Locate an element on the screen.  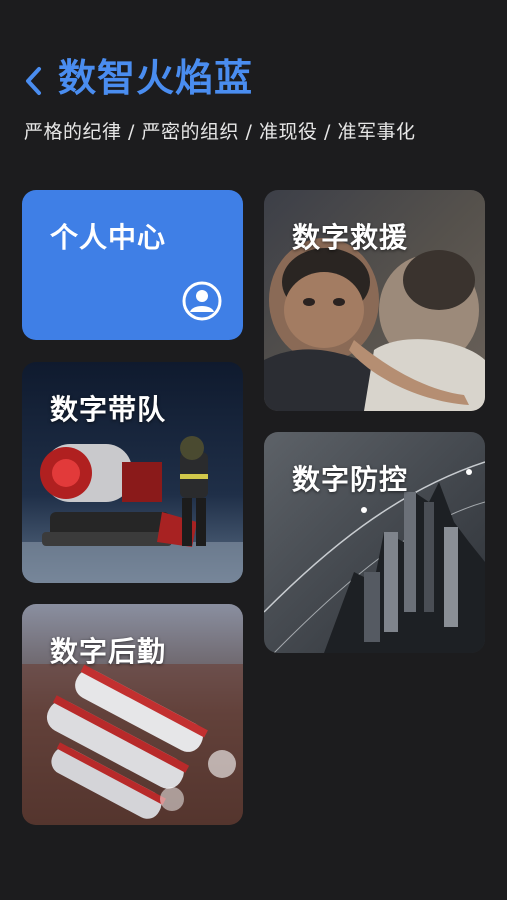
digital-command-card: 数字带队 is located at coordinates (132, 472).